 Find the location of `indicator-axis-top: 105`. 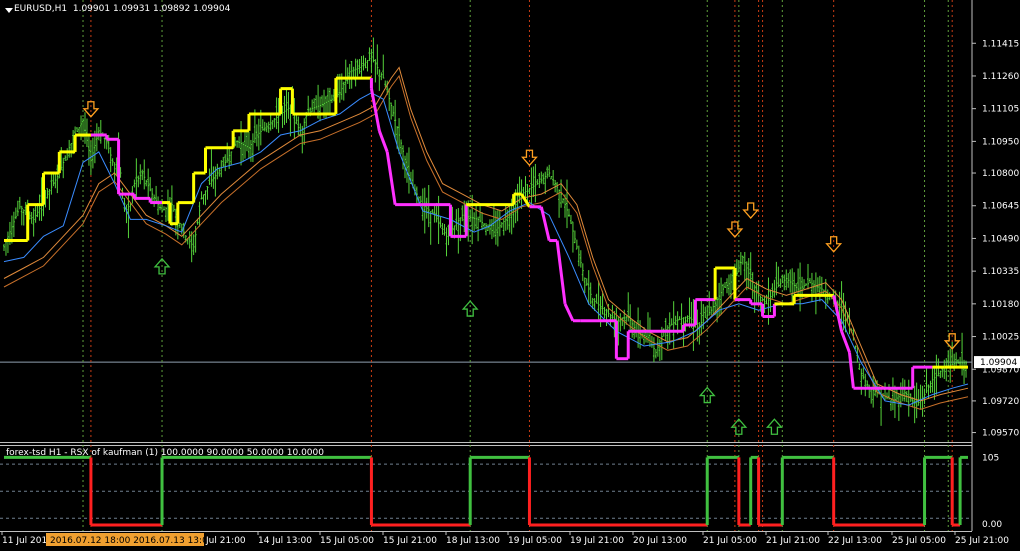

indicator-axis-top: 105 is located at coordinates (990, 458).